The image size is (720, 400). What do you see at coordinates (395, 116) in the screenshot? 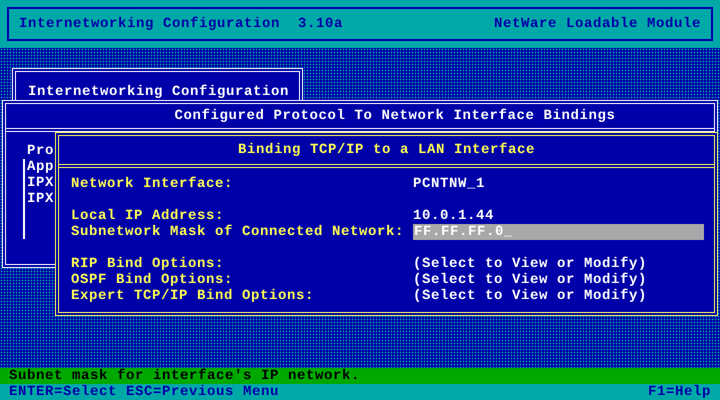
I see `bindings-window-title: Configured Protocol To Network Interface Bindings` at bounding box center [395, 116].